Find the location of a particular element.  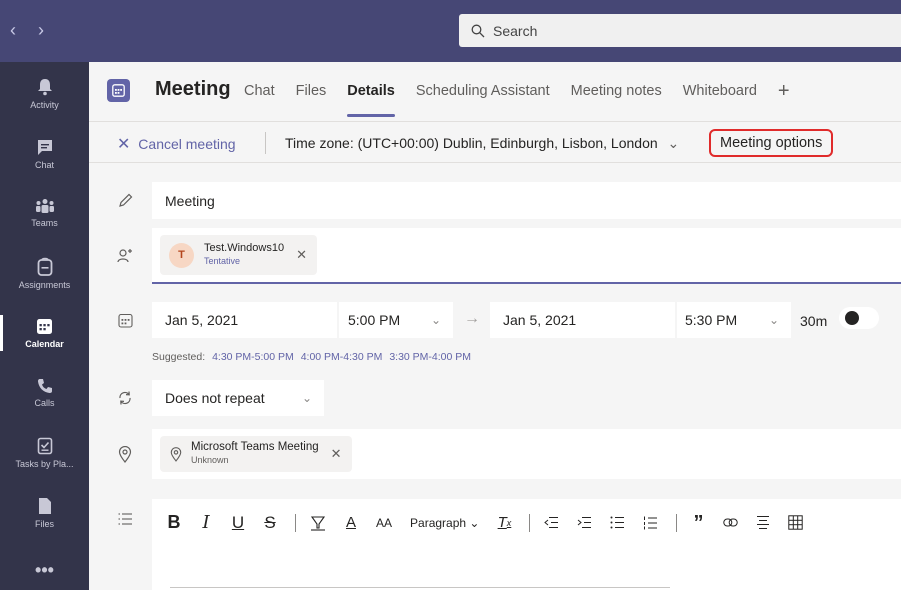

start-time-value: 5:00 PM is located at coordinates (374, 320).